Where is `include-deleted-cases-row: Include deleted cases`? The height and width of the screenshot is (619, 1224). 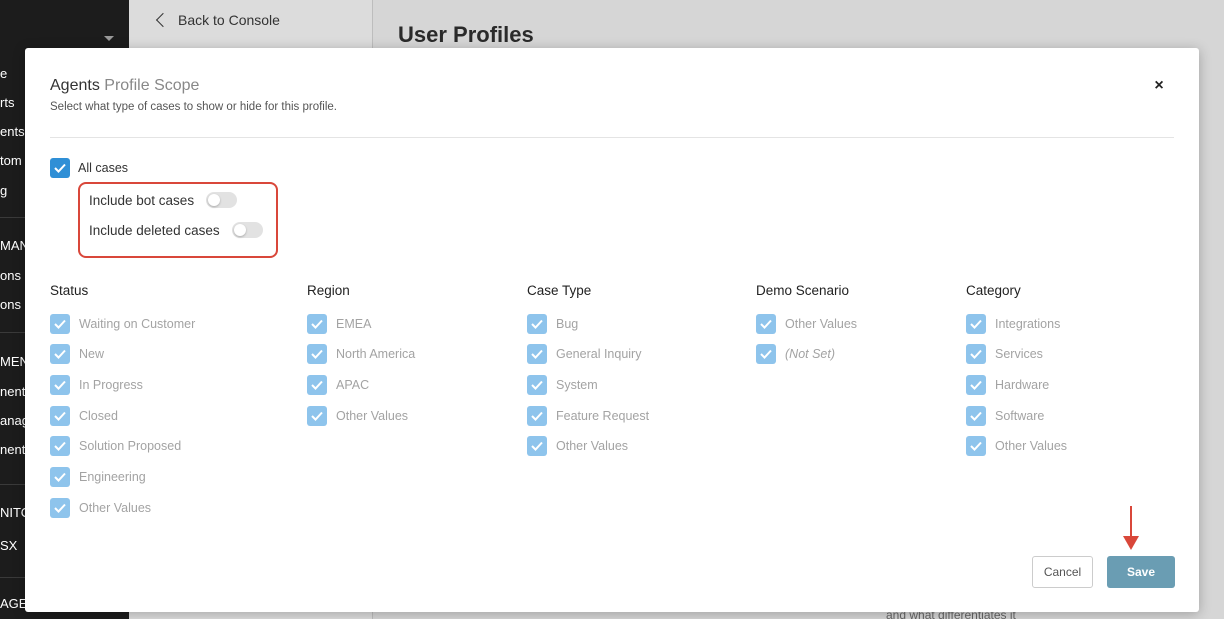
include-deleted-cases-row: Include deleted cases is located at coordinates (176, 230).